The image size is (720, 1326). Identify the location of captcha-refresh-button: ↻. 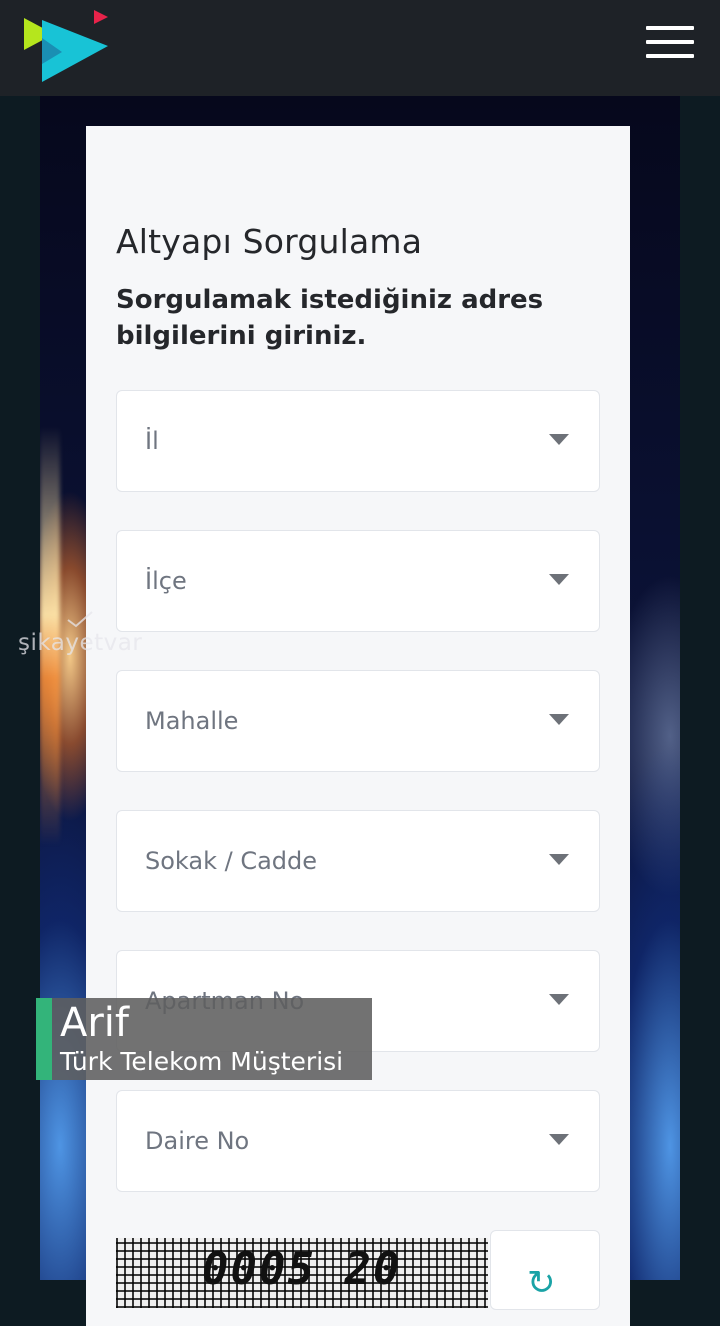
(545, 1270).